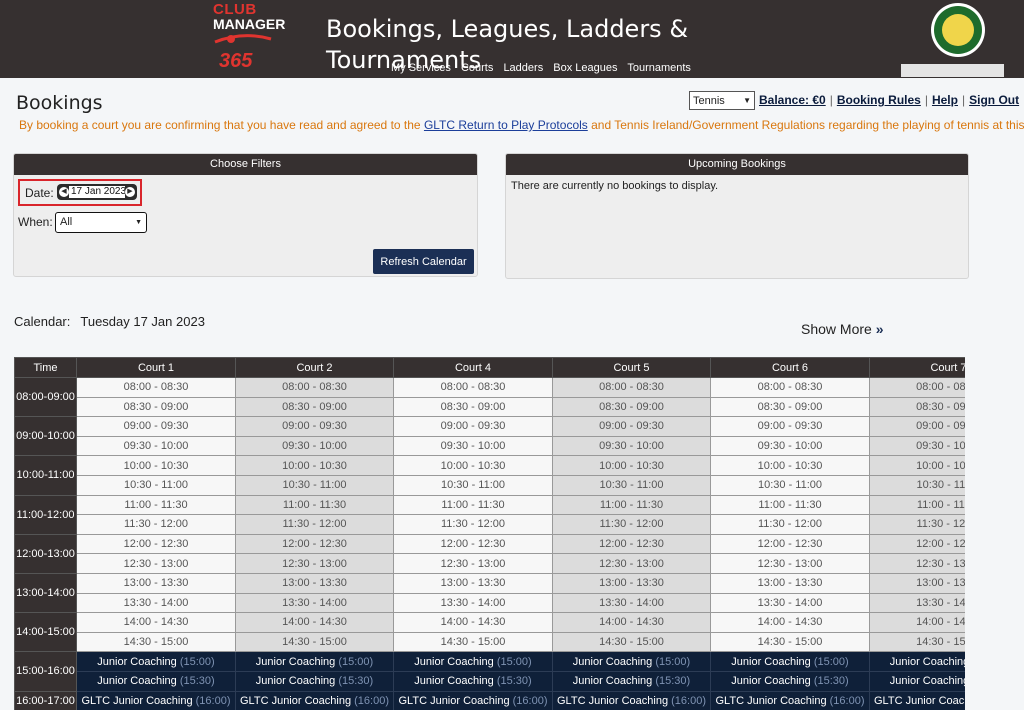 The height and width of the screenshot is (710, 1024). Describe the element at coordinates (423, 261) in the screenshot. I see `refresh-calendar-button: Refresh Calendar` at that location.